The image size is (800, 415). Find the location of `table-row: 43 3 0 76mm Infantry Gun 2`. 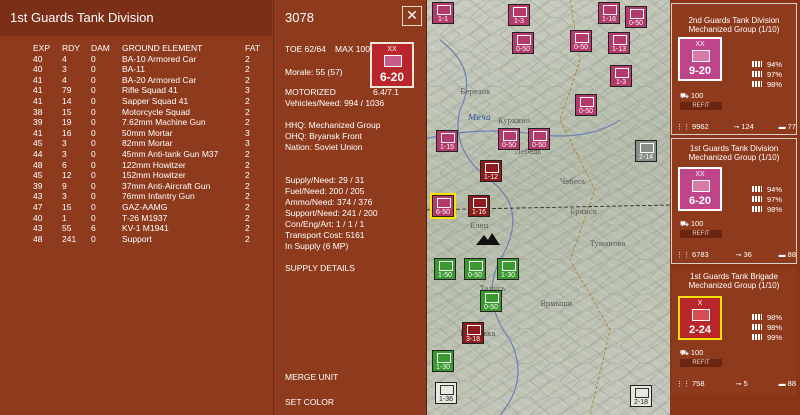

table-row: 43 3 0 76mm Infantry Gun 2 is located at coordinates (154, 196).